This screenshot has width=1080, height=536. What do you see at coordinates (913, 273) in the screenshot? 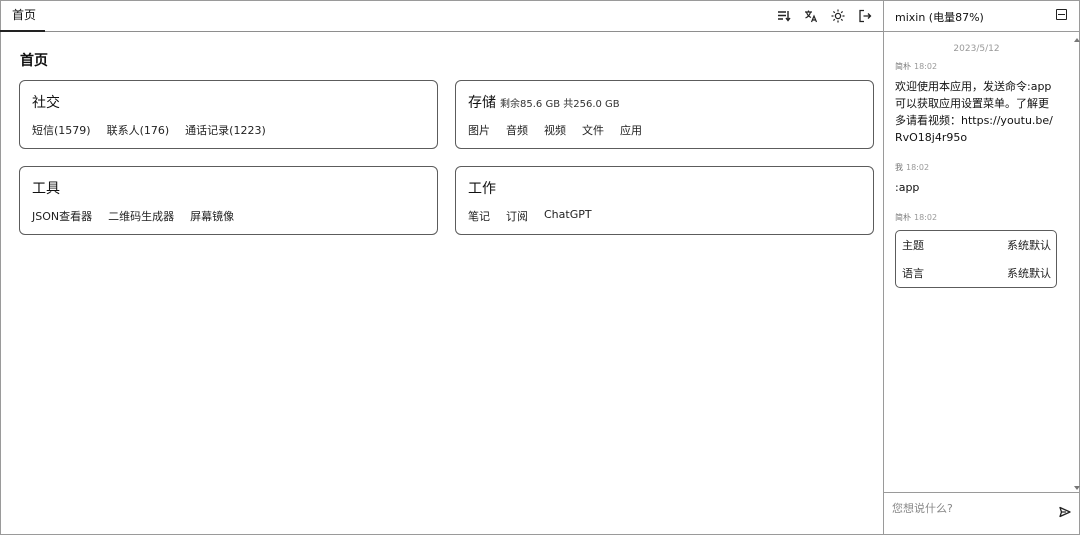
I see `setting-label: 语言` at bounding box center [913, 273].